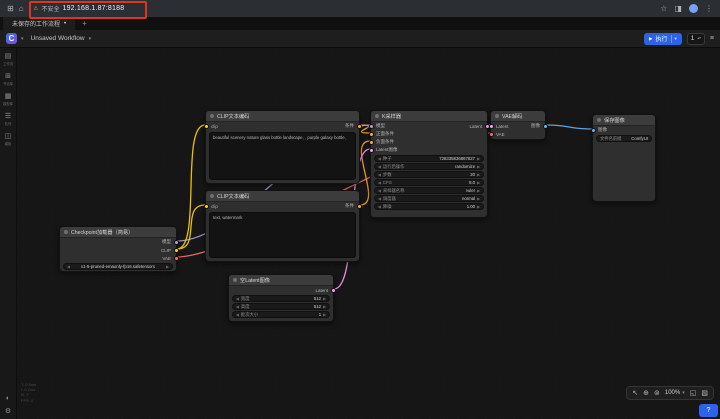 The width and height of the screenshot is (720, 419). What do you see at coordinates (10, 8) in the screenshot?
I see `apps-icon: ⊞` at bounding box center [10, 8].